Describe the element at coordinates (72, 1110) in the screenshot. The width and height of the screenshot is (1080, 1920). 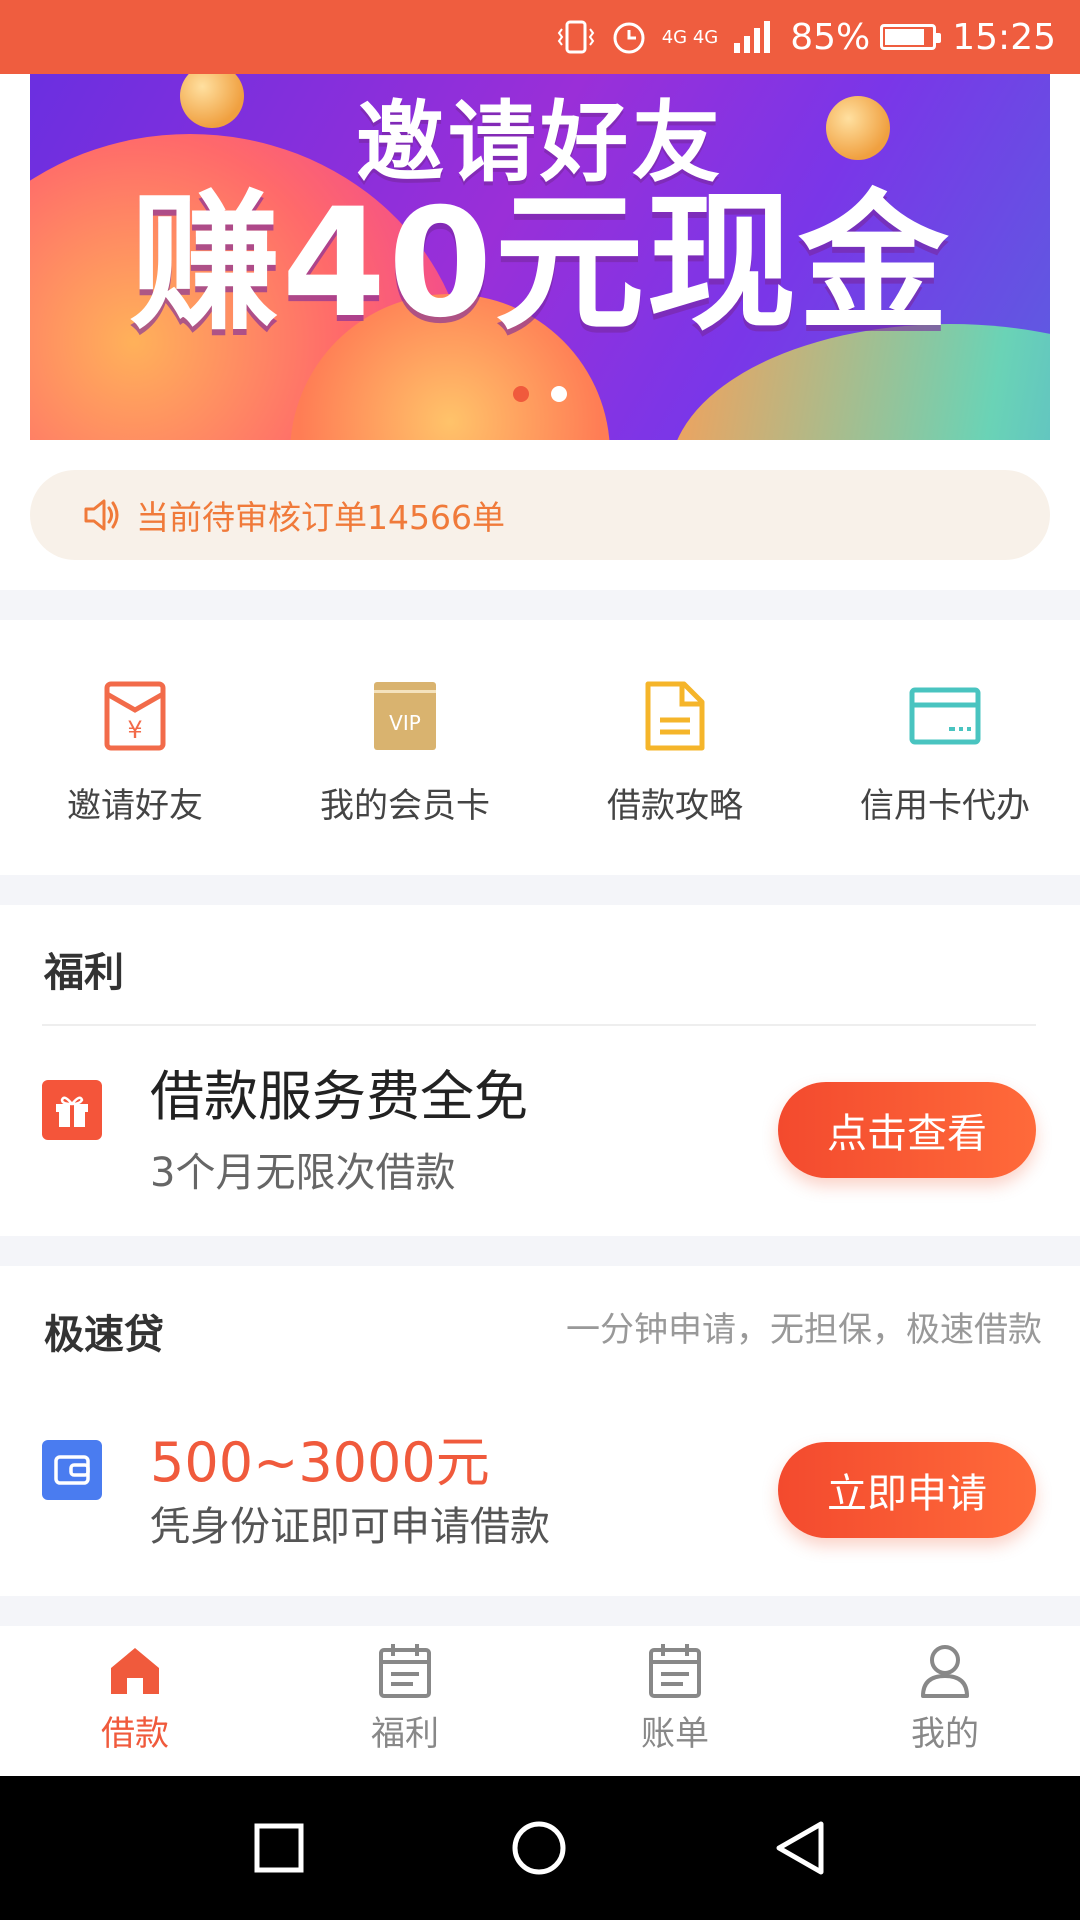
I see `gift-icon` at that location.